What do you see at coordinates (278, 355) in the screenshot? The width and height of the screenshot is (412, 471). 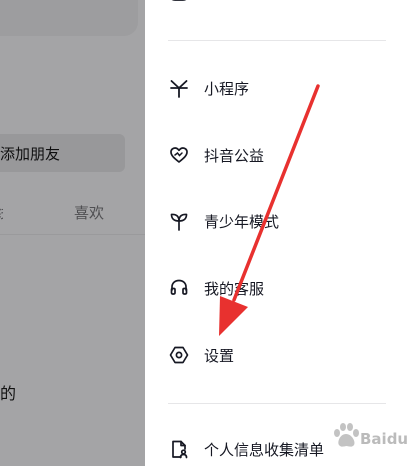 I see `menu-item-settings: 设置` at bounding box center [278, 355].